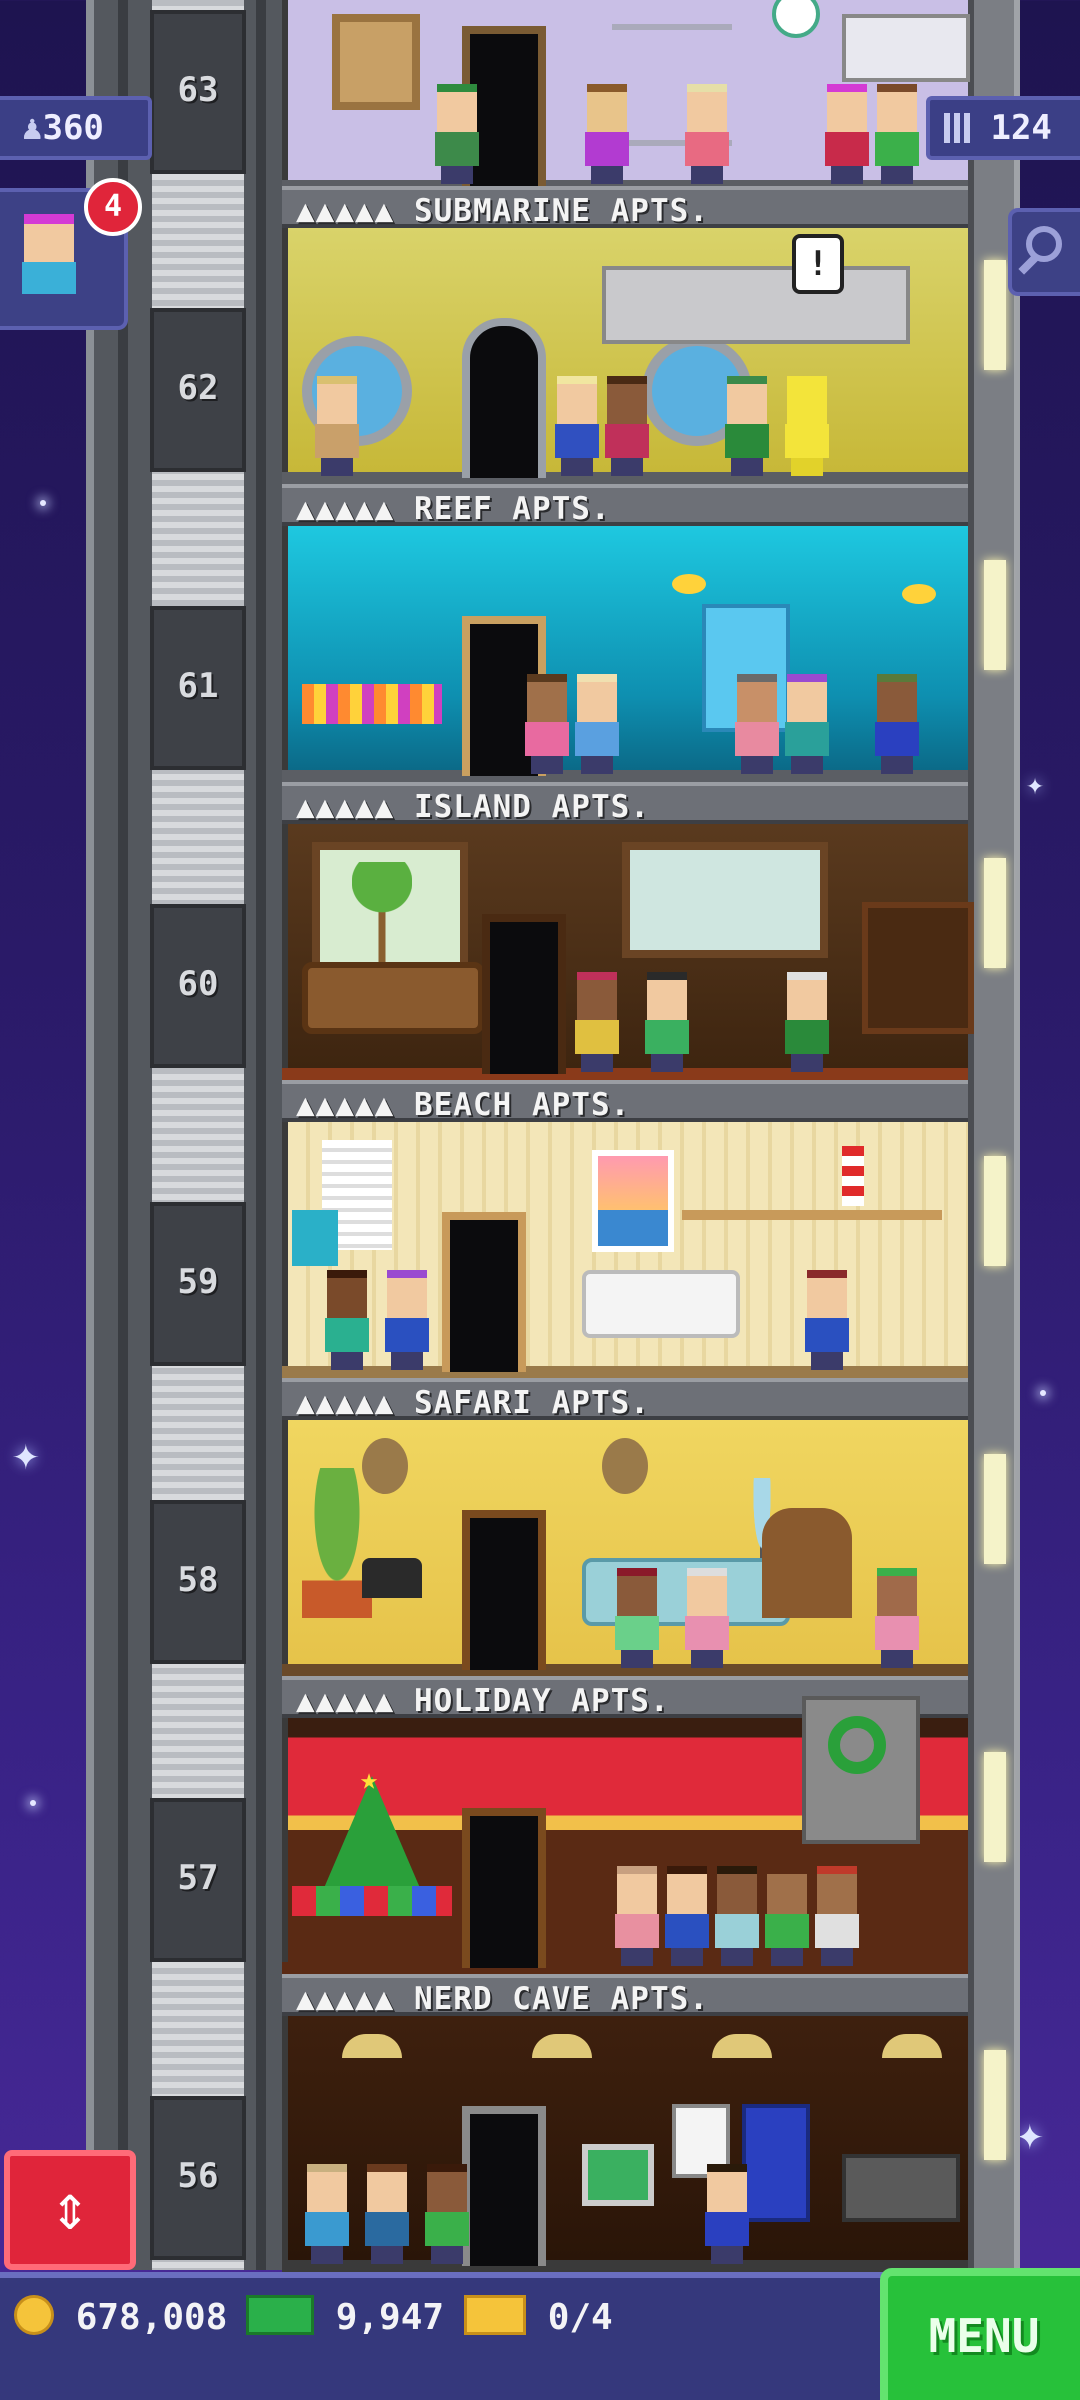 The width and height of the screenshot is (1080, 2400). What do you see at coordinates (1035, 784) in the screenshot?
I see `sparkle-star: ✦` at bounding box center [1035, 784].